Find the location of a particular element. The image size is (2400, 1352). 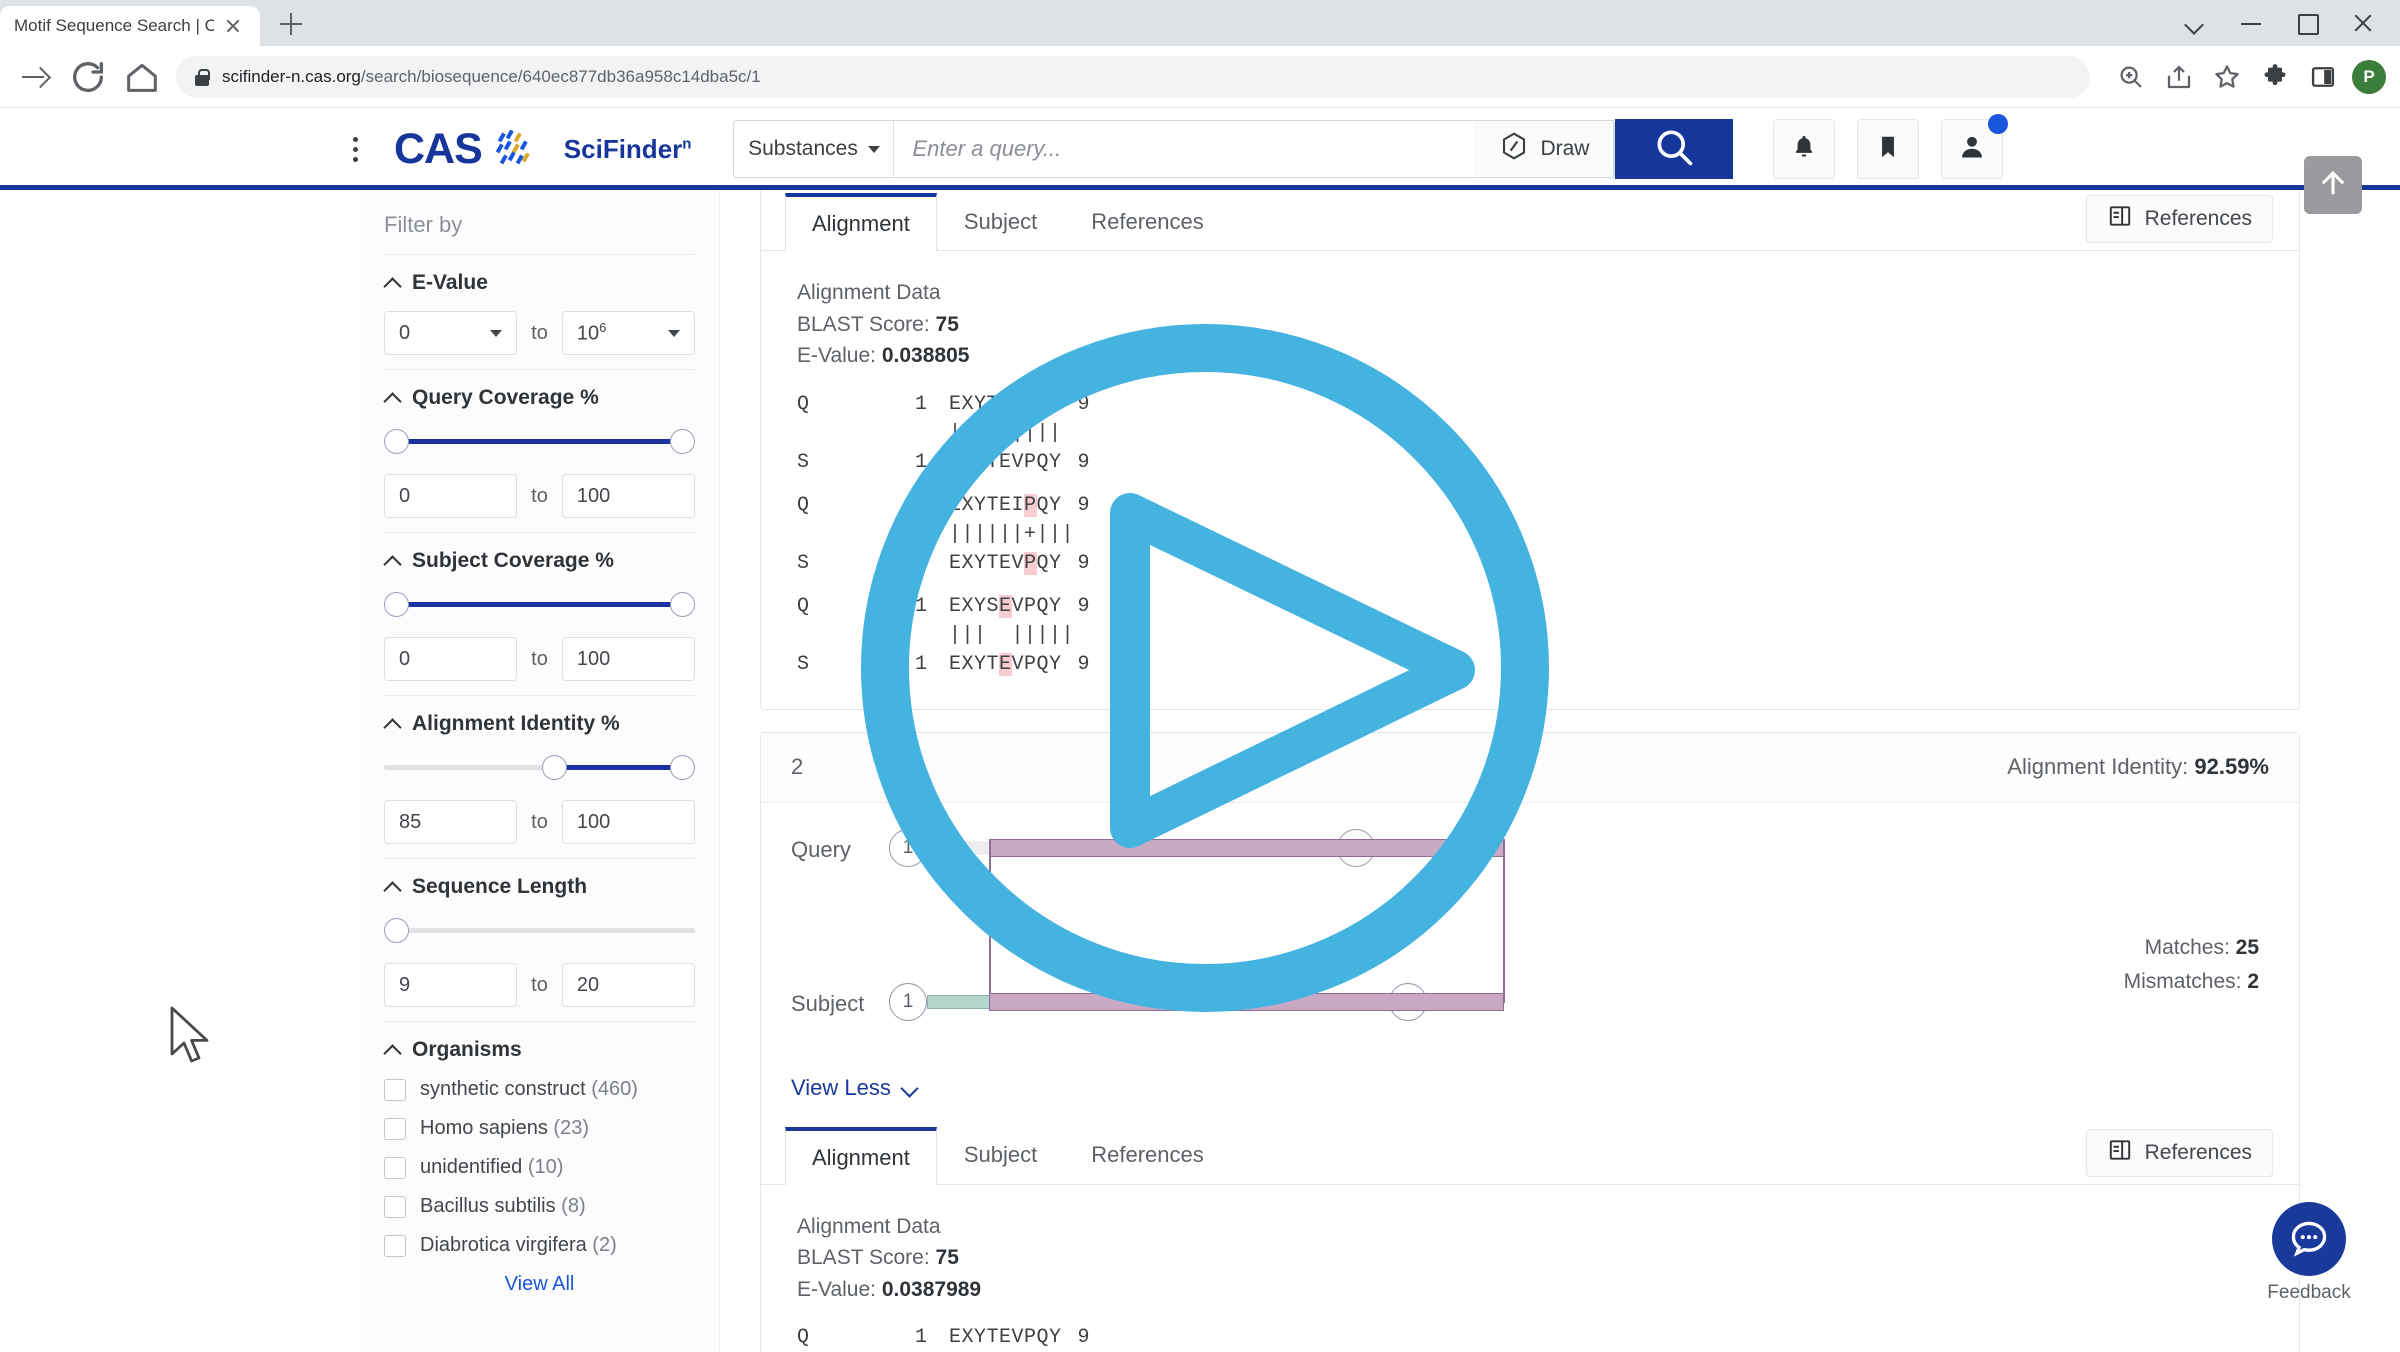

alignment-identity-min-input: 85 is located at coordinates (451, 822).